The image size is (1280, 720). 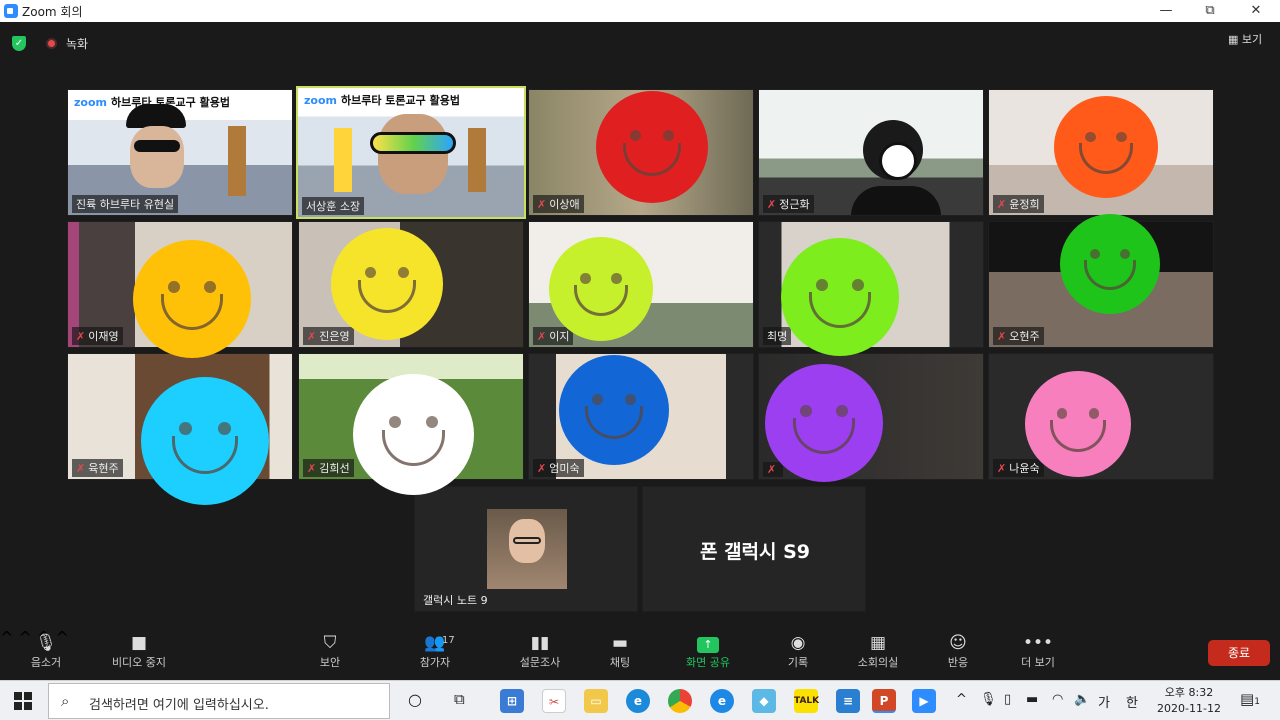 I want to click on file-explorer-icon: ▭, so click(x=596, y=701).